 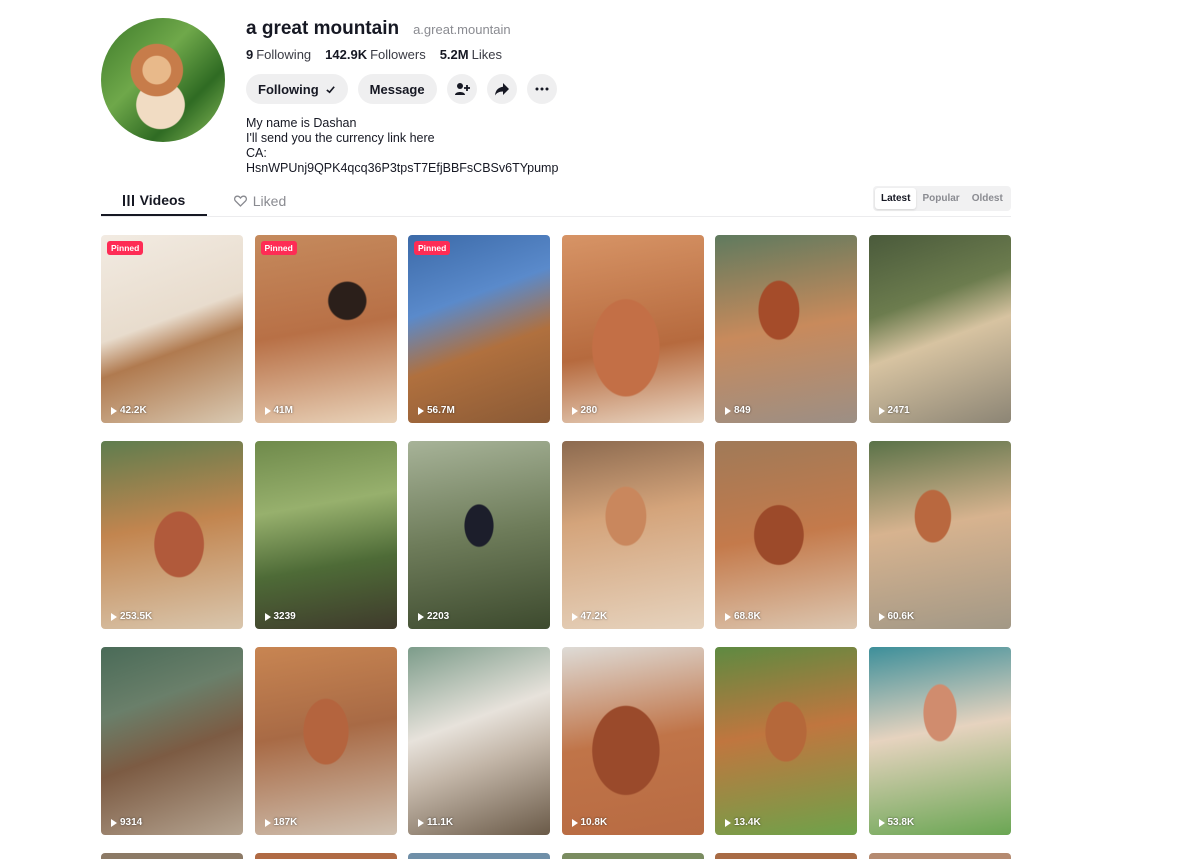 I want to click on view-count-label: 2203, so click(x=438, y=616).